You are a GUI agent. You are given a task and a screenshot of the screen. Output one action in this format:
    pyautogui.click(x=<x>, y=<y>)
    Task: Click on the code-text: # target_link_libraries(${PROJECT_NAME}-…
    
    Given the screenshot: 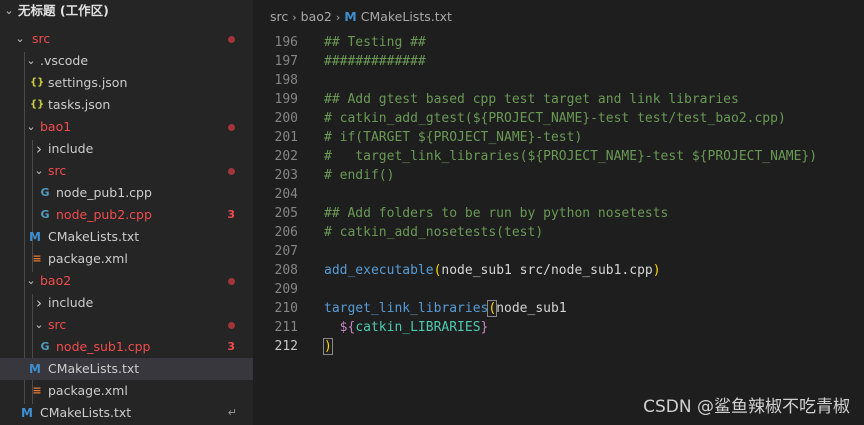 What is the action you would take?
    pyautogui.click(x=571, y=156)
    